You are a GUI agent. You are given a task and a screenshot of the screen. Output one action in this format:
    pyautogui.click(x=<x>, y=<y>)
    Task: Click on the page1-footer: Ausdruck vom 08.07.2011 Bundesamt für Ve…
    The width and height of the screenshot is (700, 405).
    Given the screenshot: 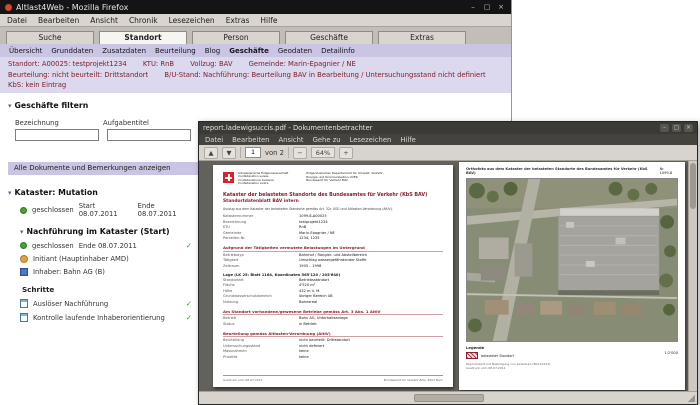 What is the action you would take?
    pyautogui.click(x=333, y=378)
    